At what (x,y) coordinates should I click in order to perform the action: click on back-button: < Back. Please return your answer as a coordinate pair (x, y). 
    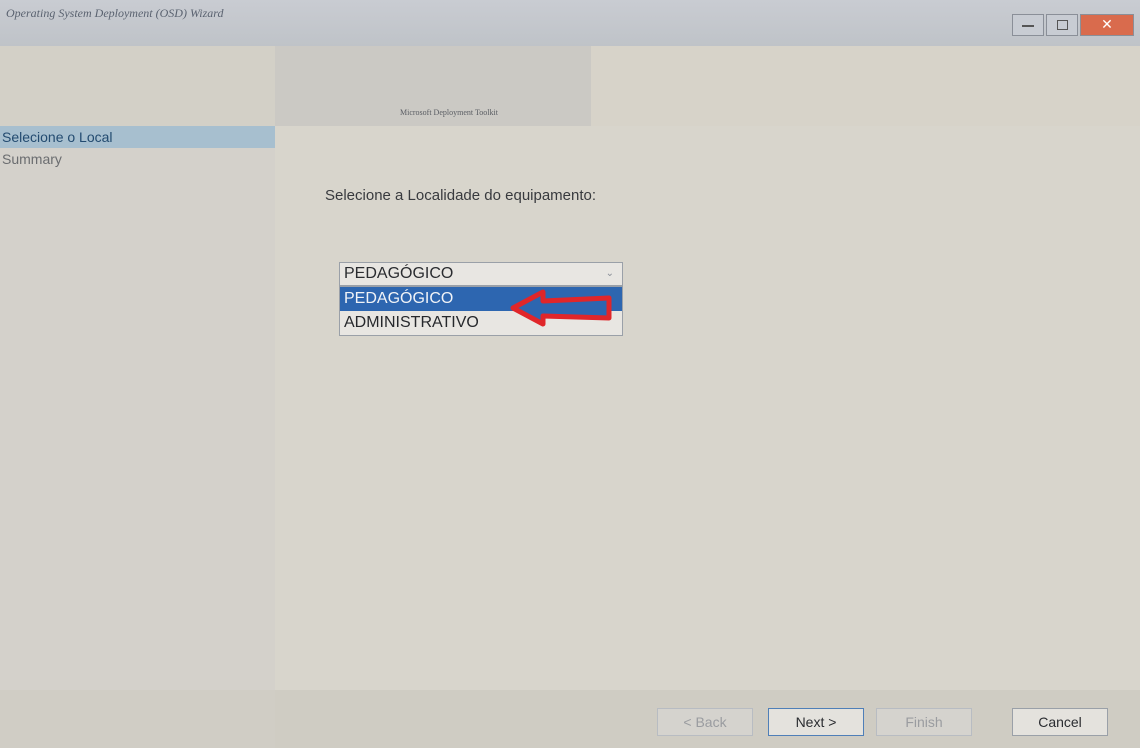
    Looking at the image, I should click on (705, 722).